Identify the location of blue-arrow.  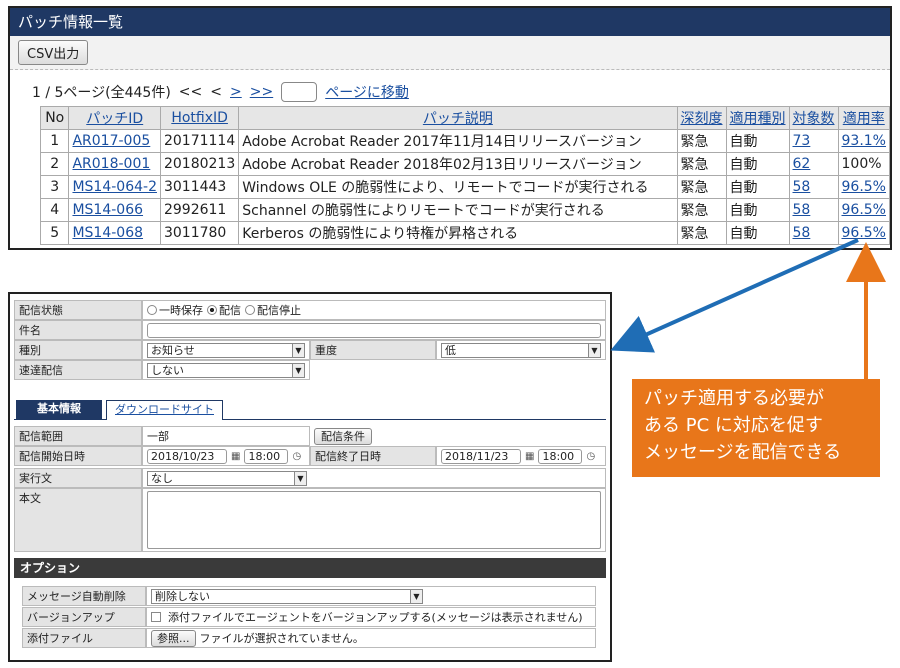
(734, 295).